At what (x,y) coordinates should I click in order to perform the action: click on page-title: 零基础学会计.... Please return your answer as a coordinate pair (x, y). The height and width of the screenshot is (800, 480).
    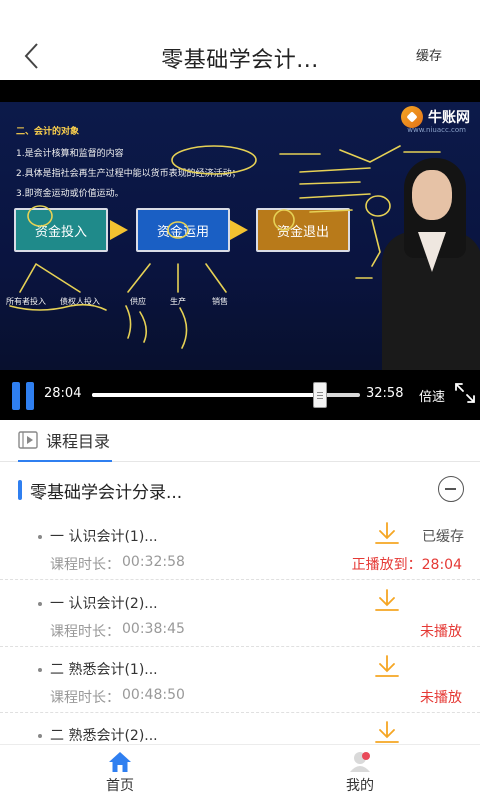
    Looking at the image, I should click on (240, 60).